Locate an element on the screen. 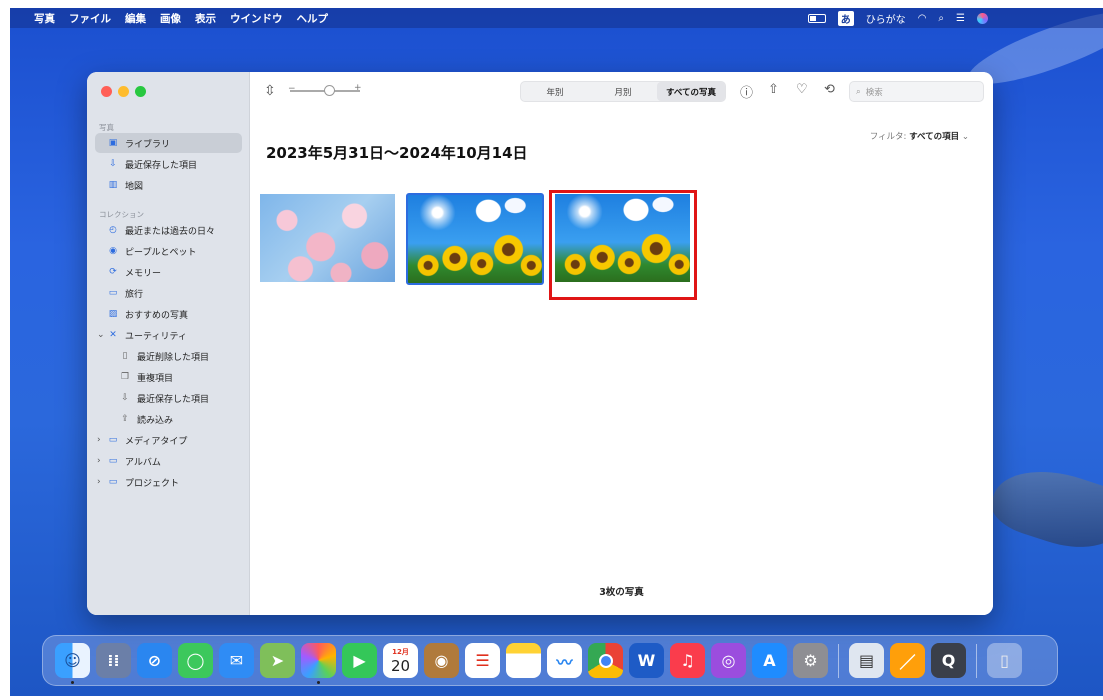  sidebar-item-duplicates: ❐ 重複項目 is located at coordinates (168, 377).